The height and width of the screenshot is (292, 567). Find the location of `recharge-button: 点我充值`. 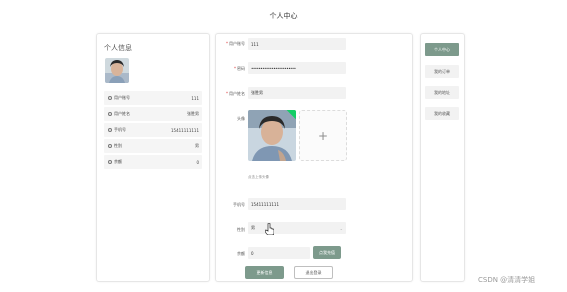

recharge-button: 点我充值 is located at coordinates (327, 252).